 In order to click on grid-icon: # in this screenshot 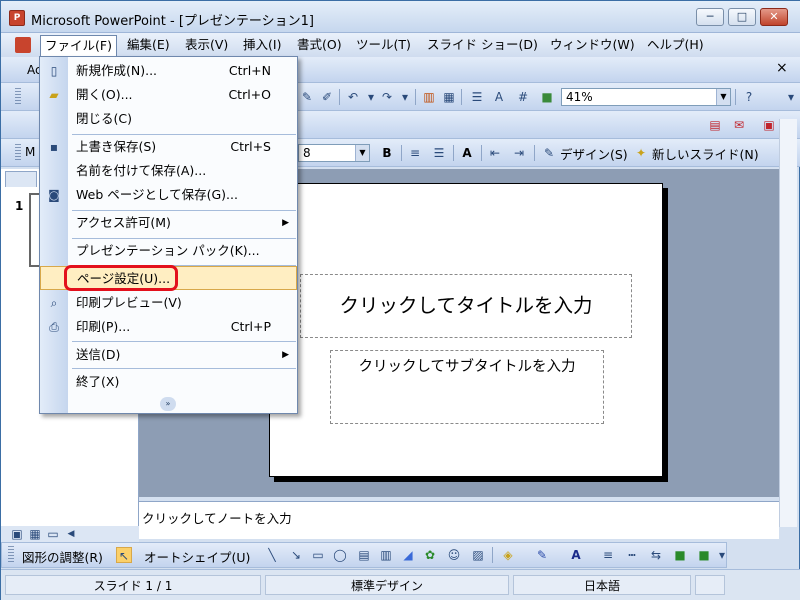, I will do `click(523, 97)`.